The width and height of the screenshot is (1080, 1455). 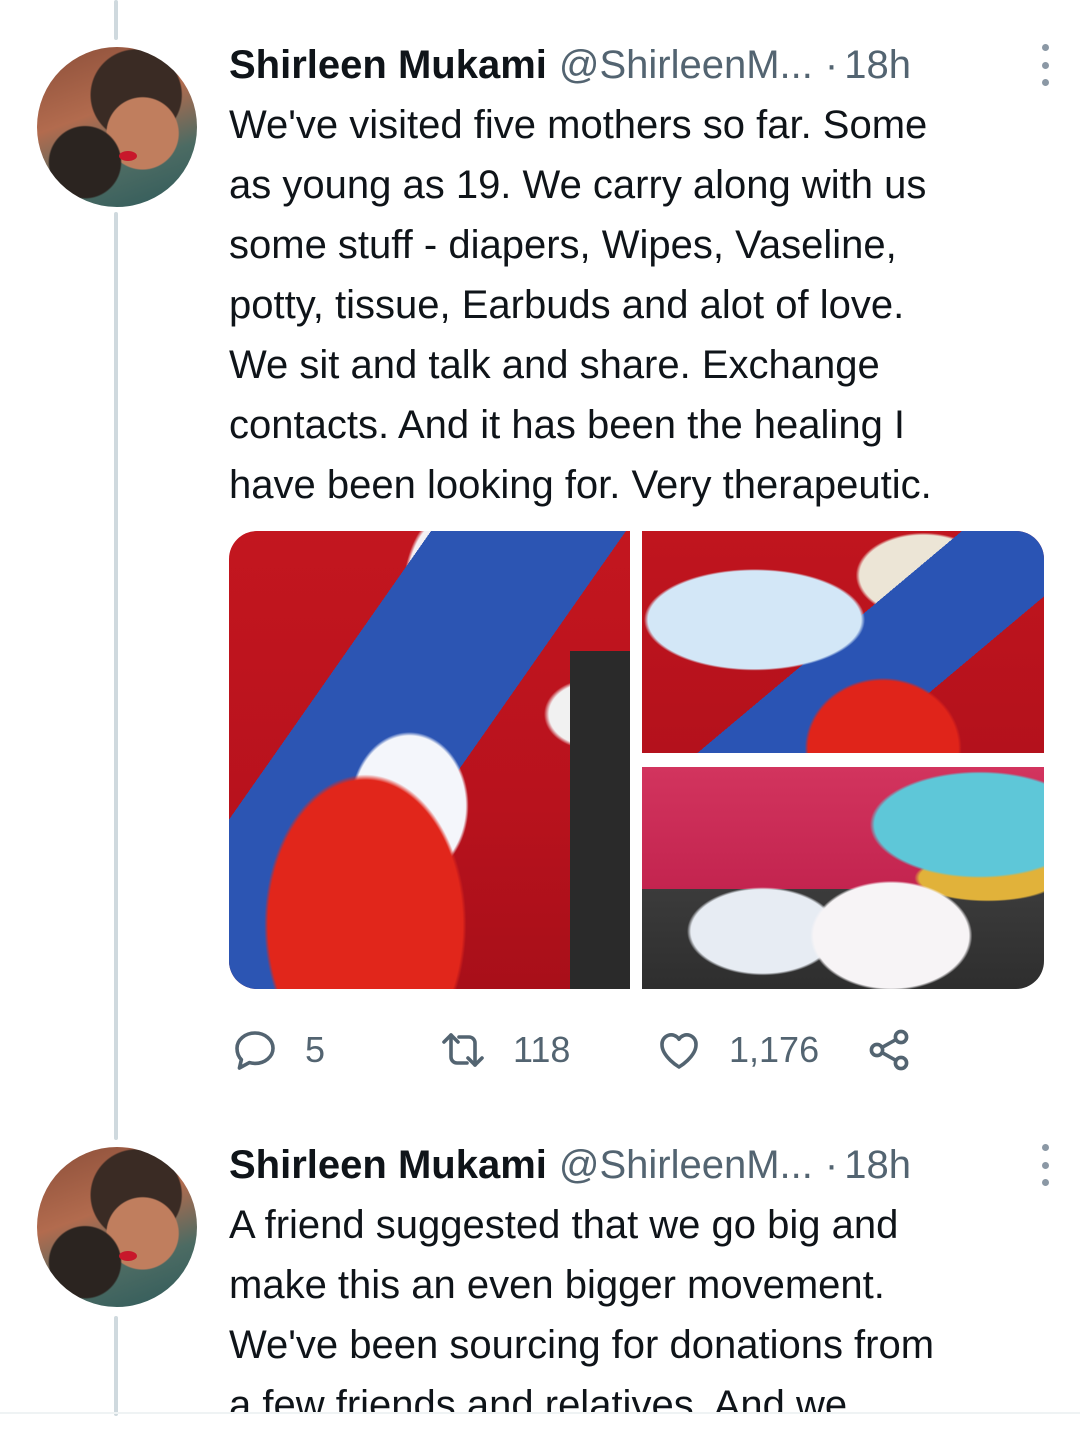 I want to click on thread-line-top, so click(x=116, y=20).